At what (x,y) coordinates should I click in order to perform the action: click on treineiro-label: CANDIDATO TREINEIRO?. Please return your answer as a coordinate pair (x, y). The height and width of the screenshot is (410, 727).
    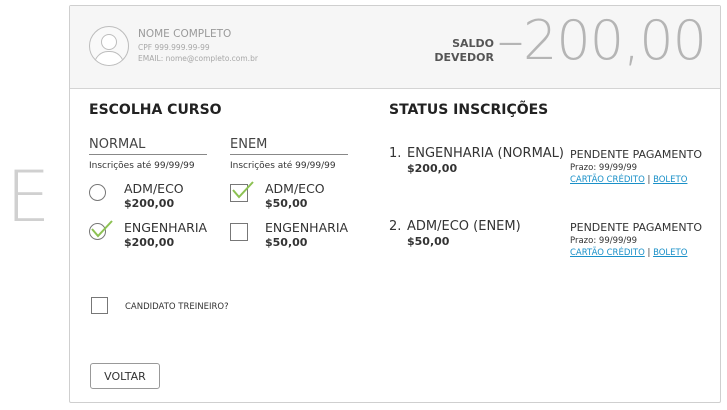
    Looking at the image, I should click on (177, 307).